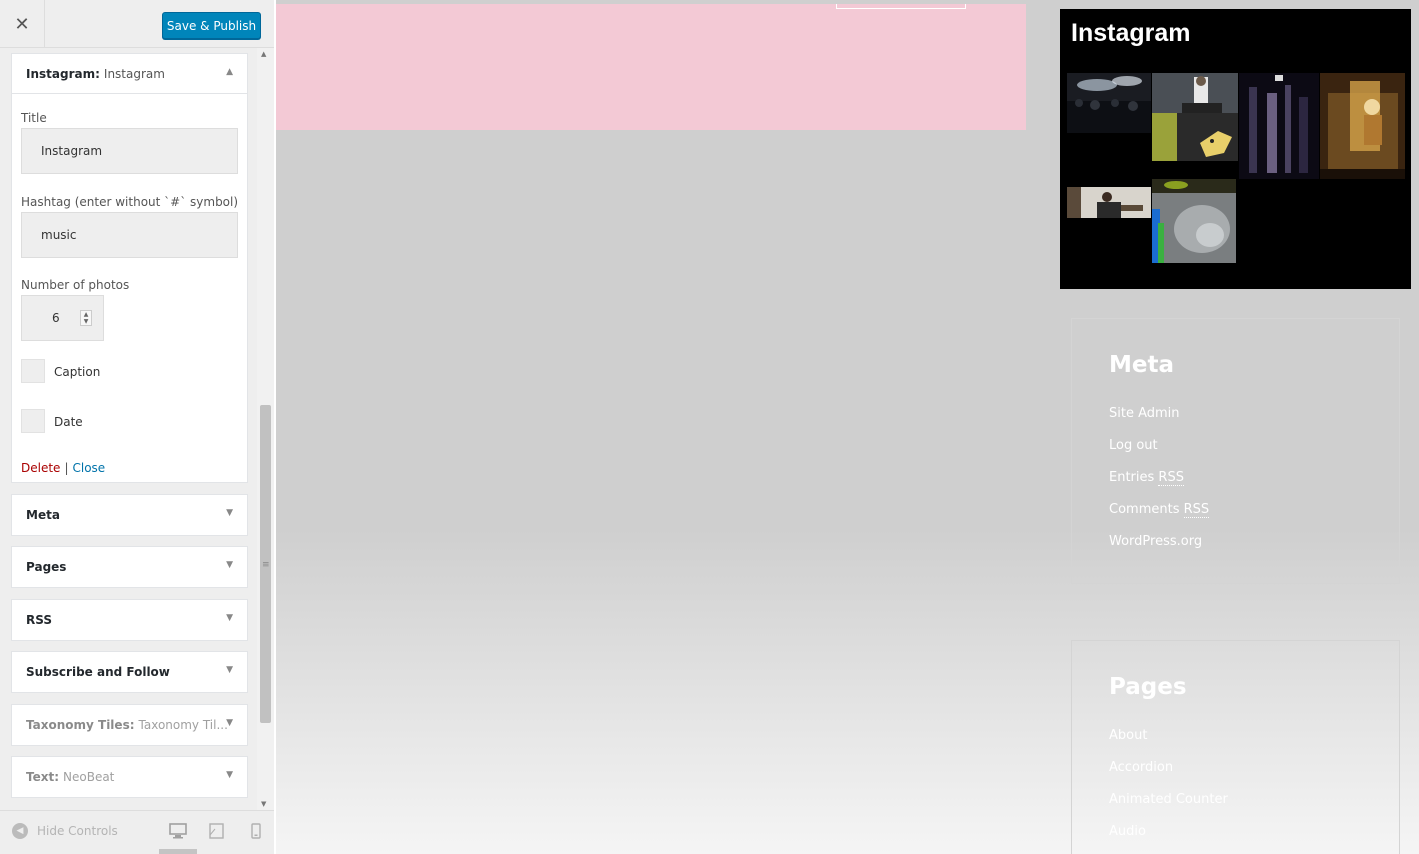 This screenshot has width=1419, height=854. Describe the element at coordinates (1155, 541) in the screenshot. I see `wordpress-org-link: WordPress.org` at that location.